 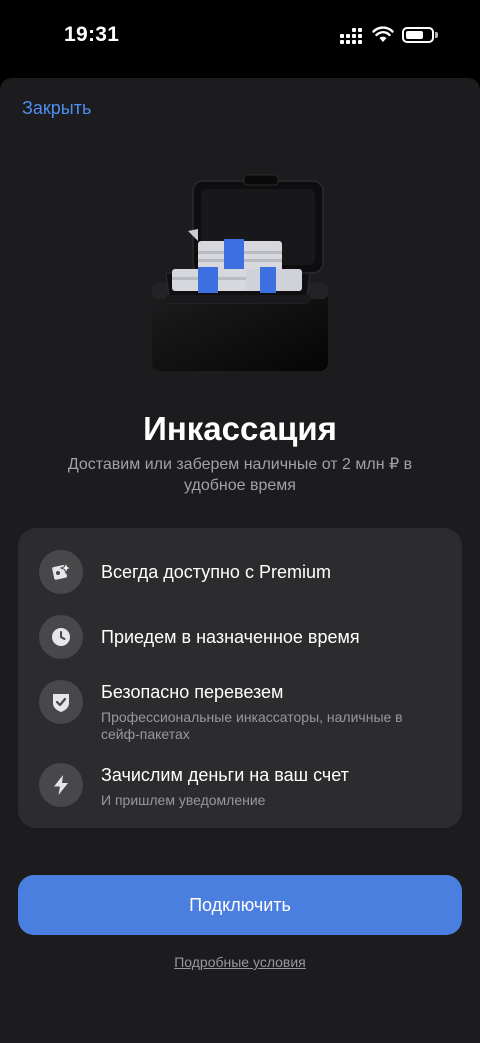 What do you see at coordinates (240, 35) in the screenshot?
I see `status-bar: 19:31` at bounding box center [240, 35].